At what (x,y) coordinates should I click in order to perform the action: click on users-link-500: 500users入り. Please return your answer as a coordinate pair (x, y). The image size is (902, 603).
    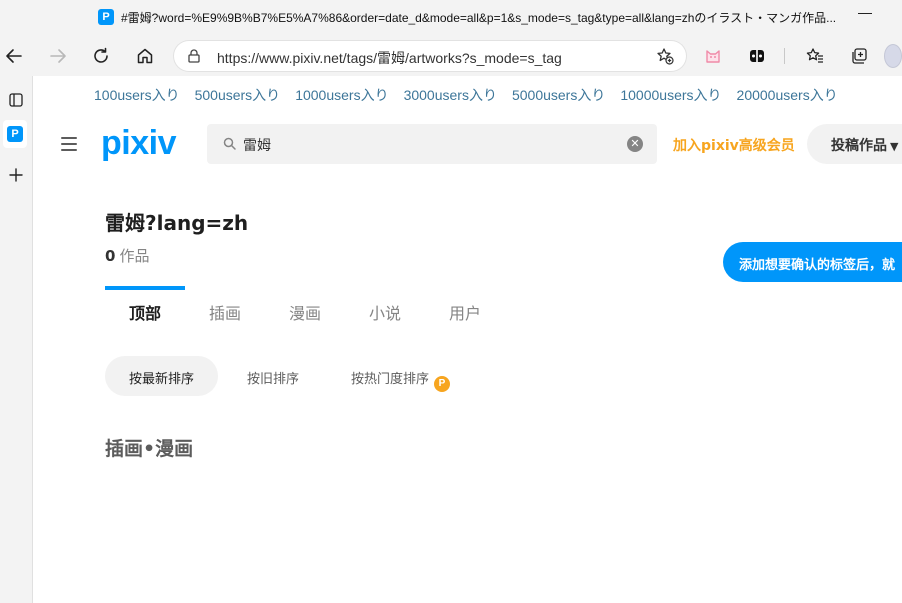
    Looking at the image, I should click on (238, 95).